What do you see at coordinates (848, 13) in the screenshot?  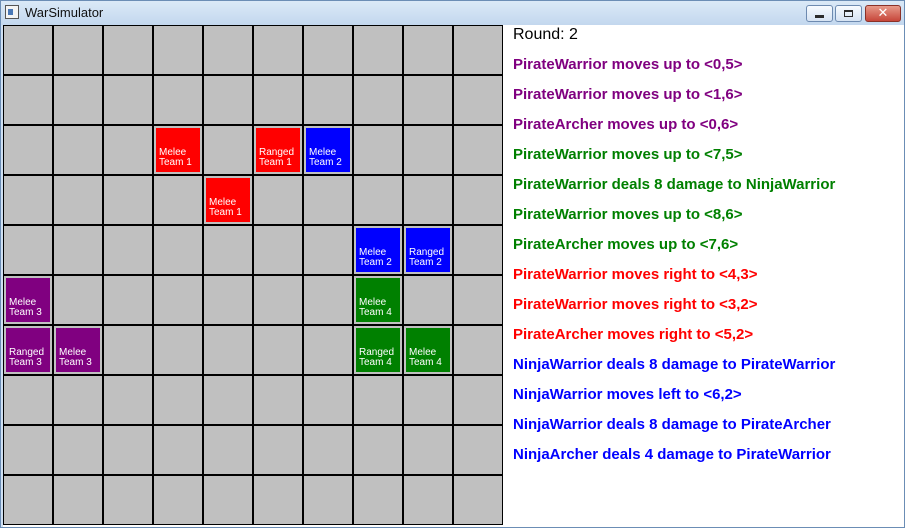 I see `maximize-button` at bounding box center [848, 13].